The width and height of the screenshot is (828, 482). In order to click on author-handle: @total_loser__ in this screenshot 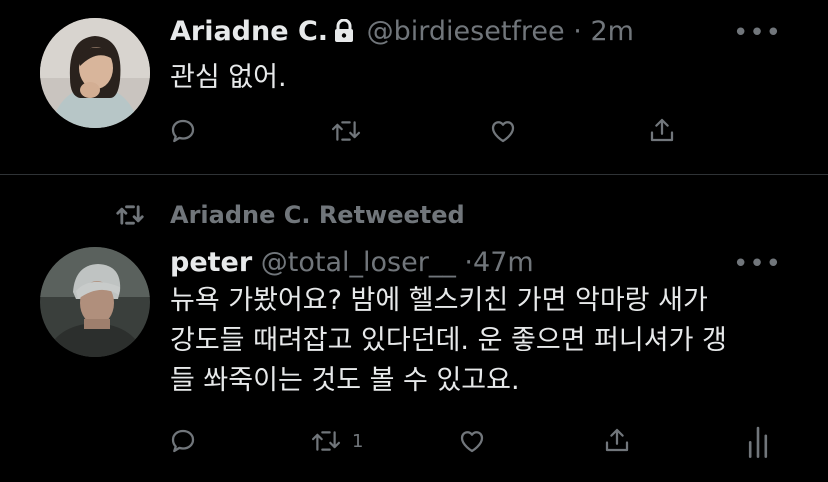, I will do `click(358, 262)`.